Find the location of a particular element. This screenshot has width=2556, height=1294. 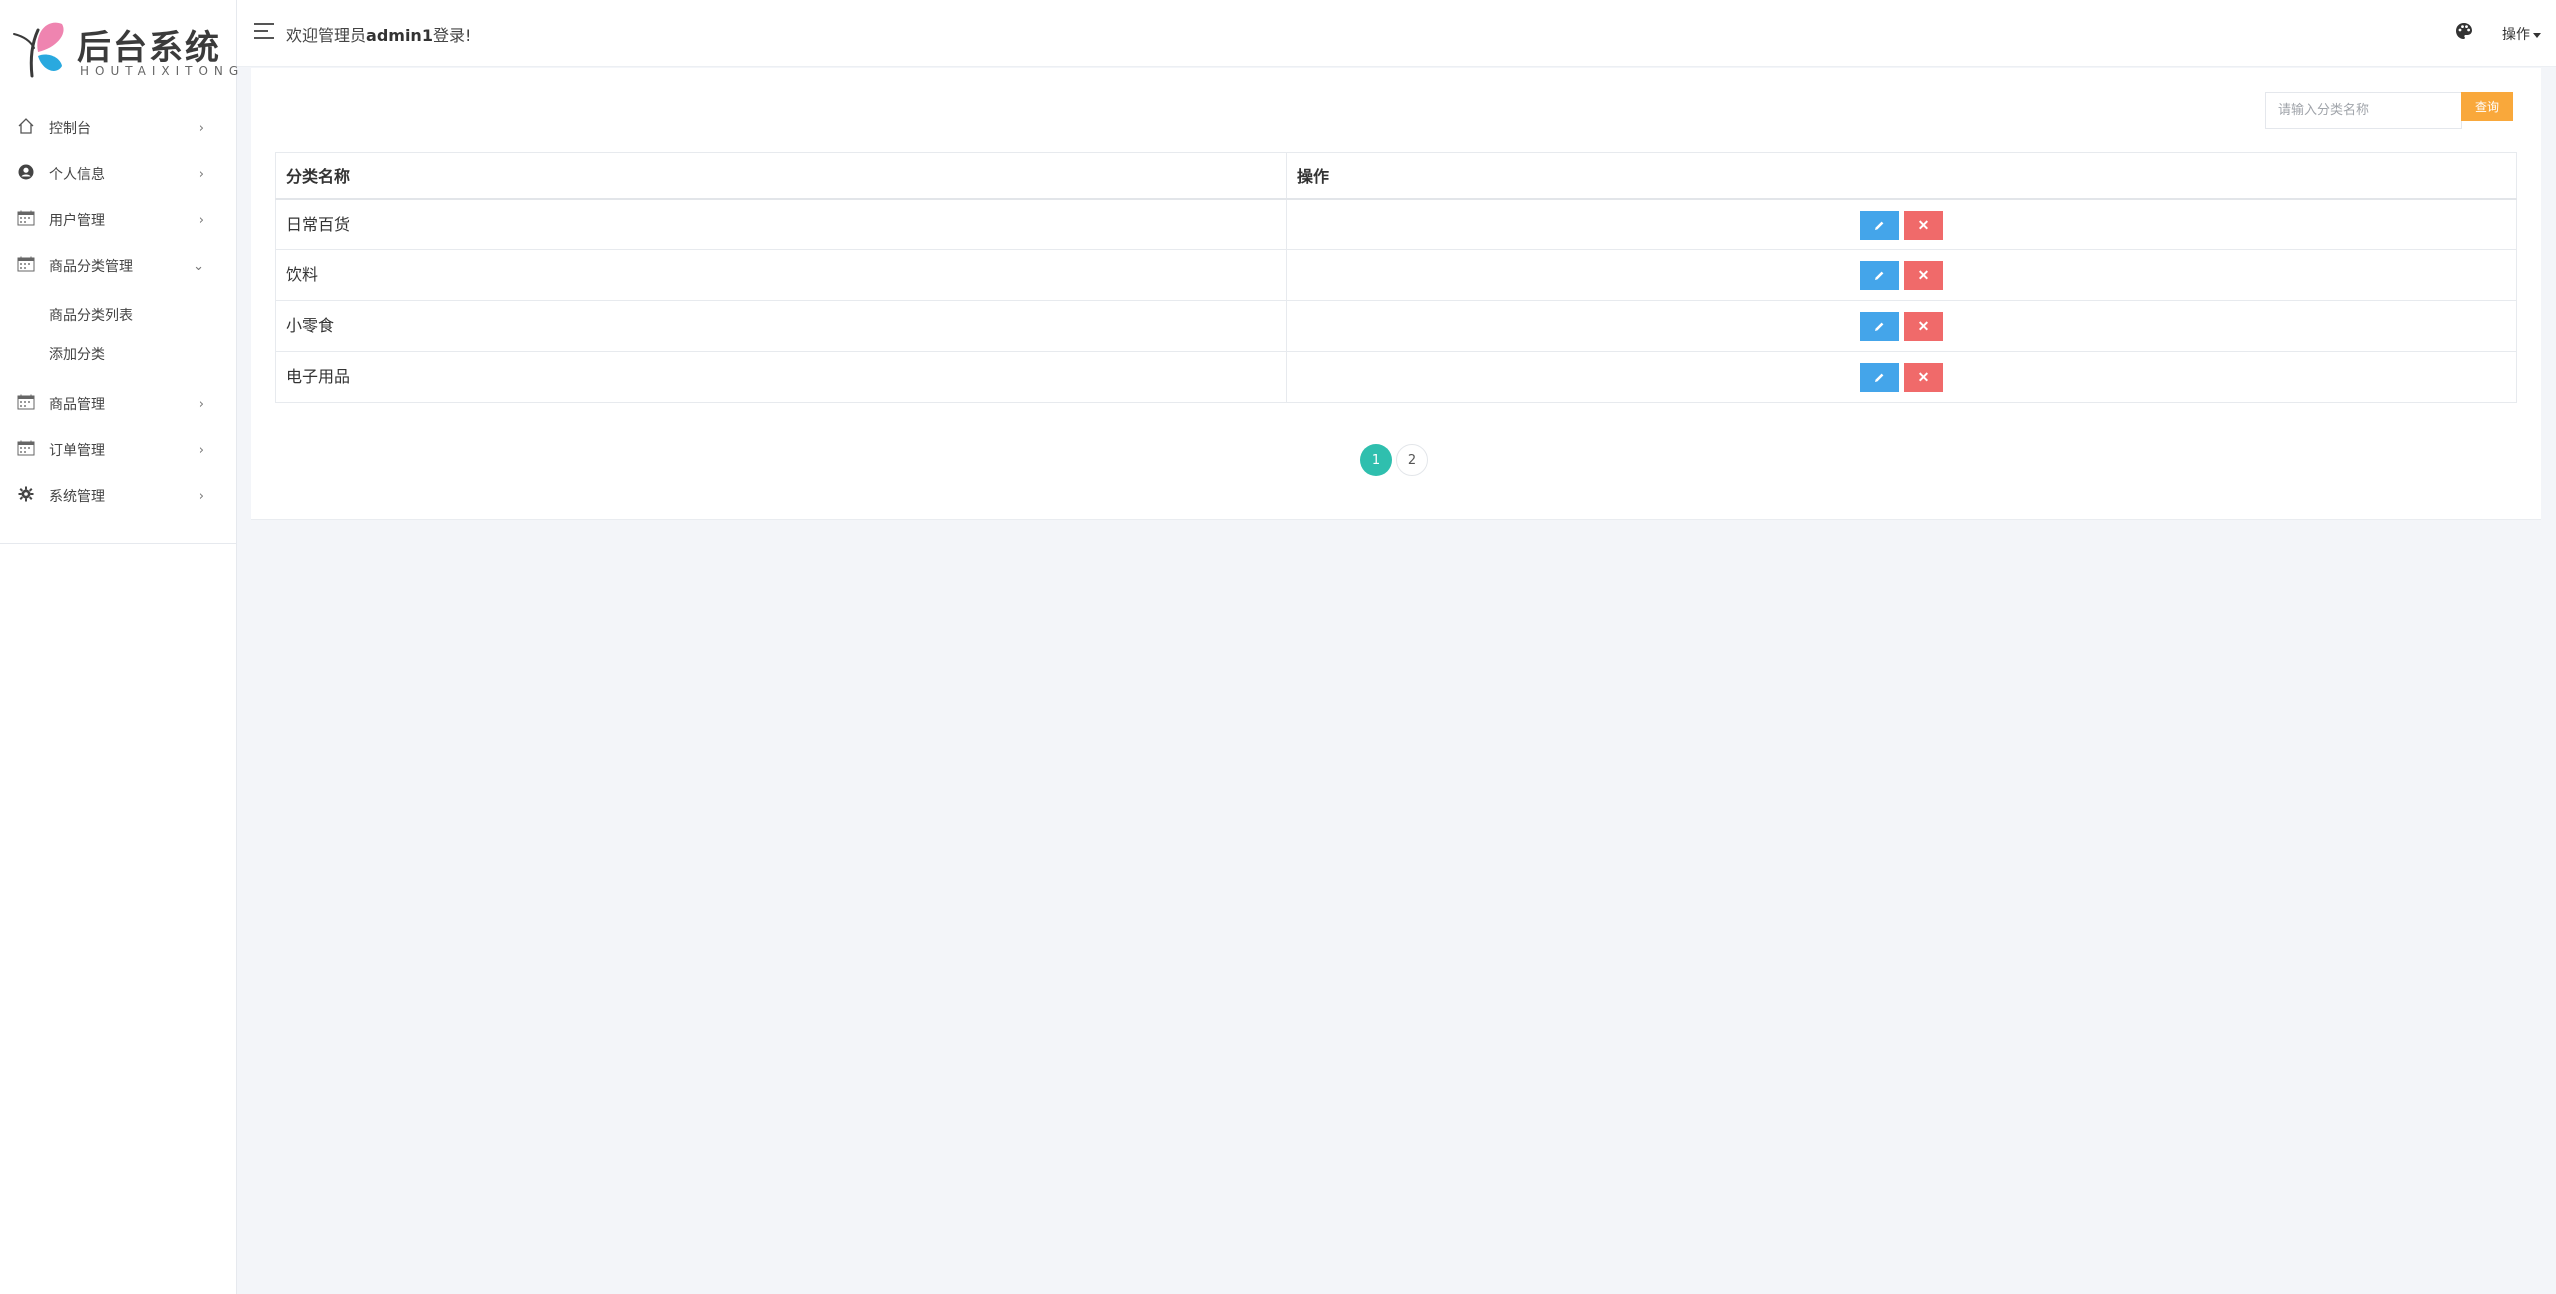

sidebar-item-label: 商品分类管理 is located at coordinates (91, 267).